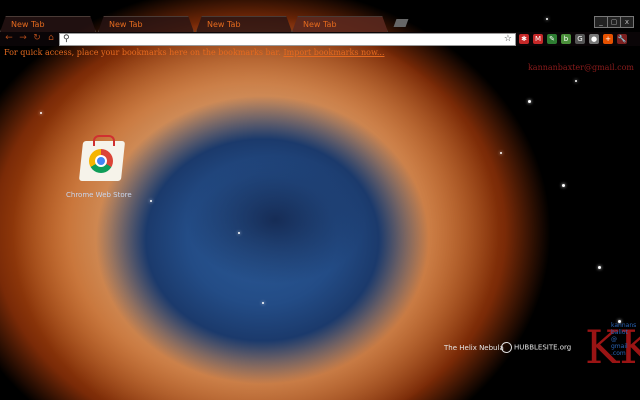 This screenshot has width=640, height=400. Describe the element at coordinates (552, 39) in the screenshot. I see `green-ext-icon: ✎` at that location.